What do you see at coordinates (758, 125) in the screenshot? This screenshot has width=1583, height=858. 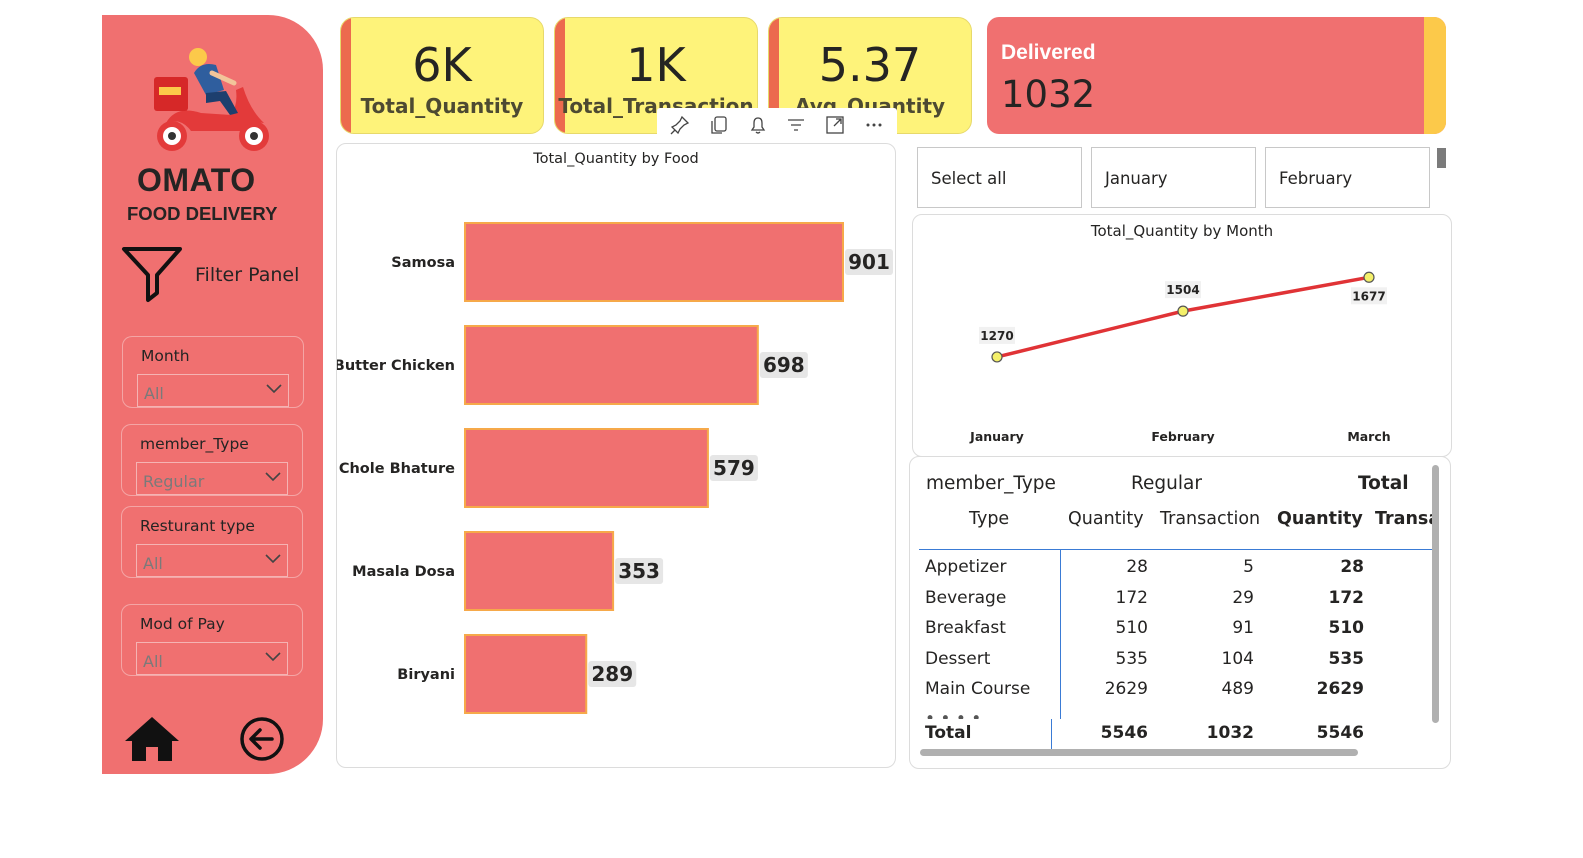 I see `bell-icon` at bounding box center [758, 125].